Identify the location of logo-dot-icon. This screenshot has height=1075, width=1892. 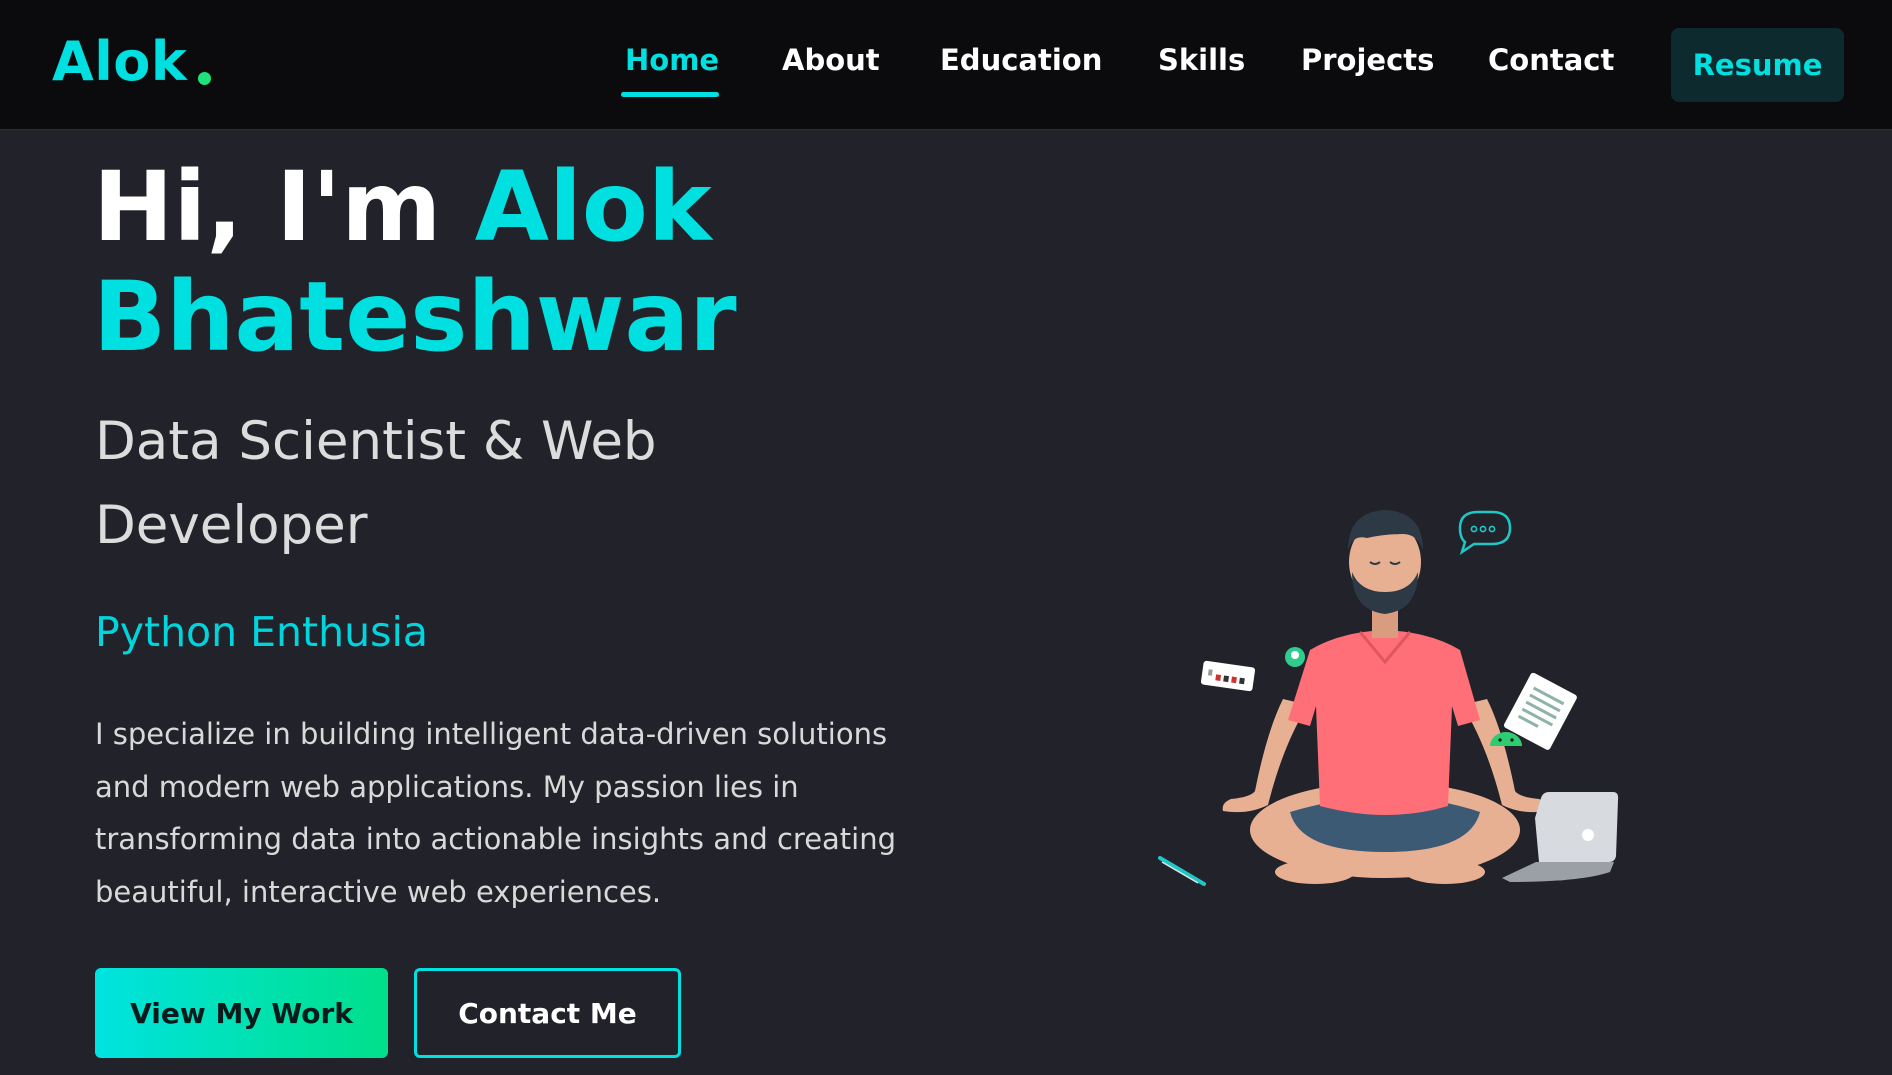
(204, 78).